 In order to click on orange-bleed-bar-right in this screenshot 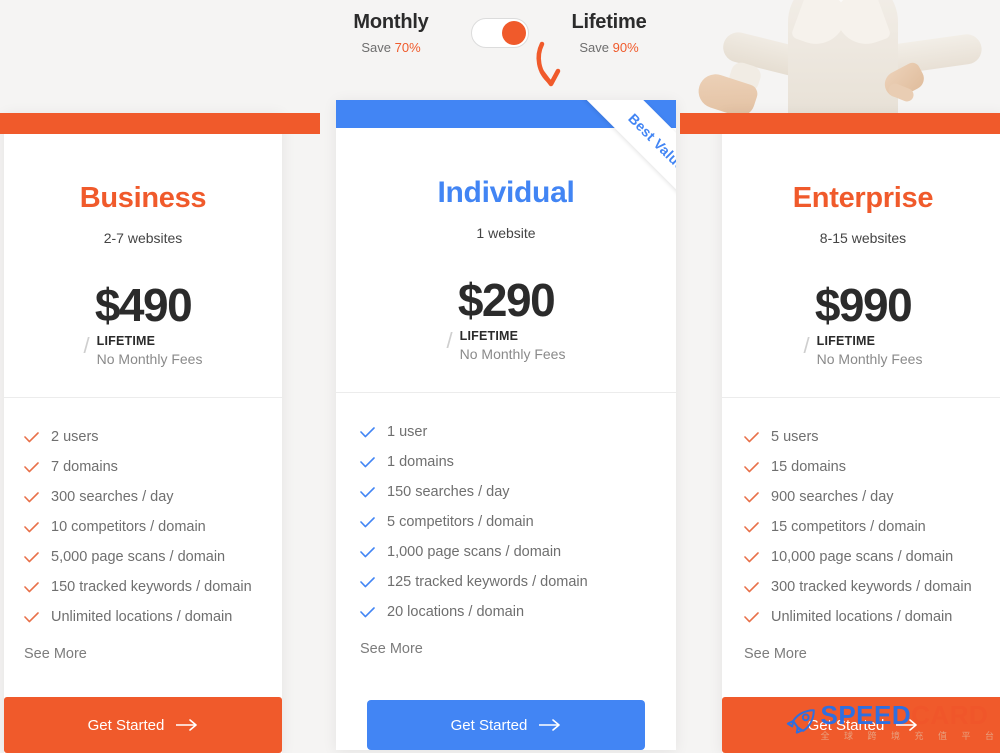, I will do `click(840, 123)`.